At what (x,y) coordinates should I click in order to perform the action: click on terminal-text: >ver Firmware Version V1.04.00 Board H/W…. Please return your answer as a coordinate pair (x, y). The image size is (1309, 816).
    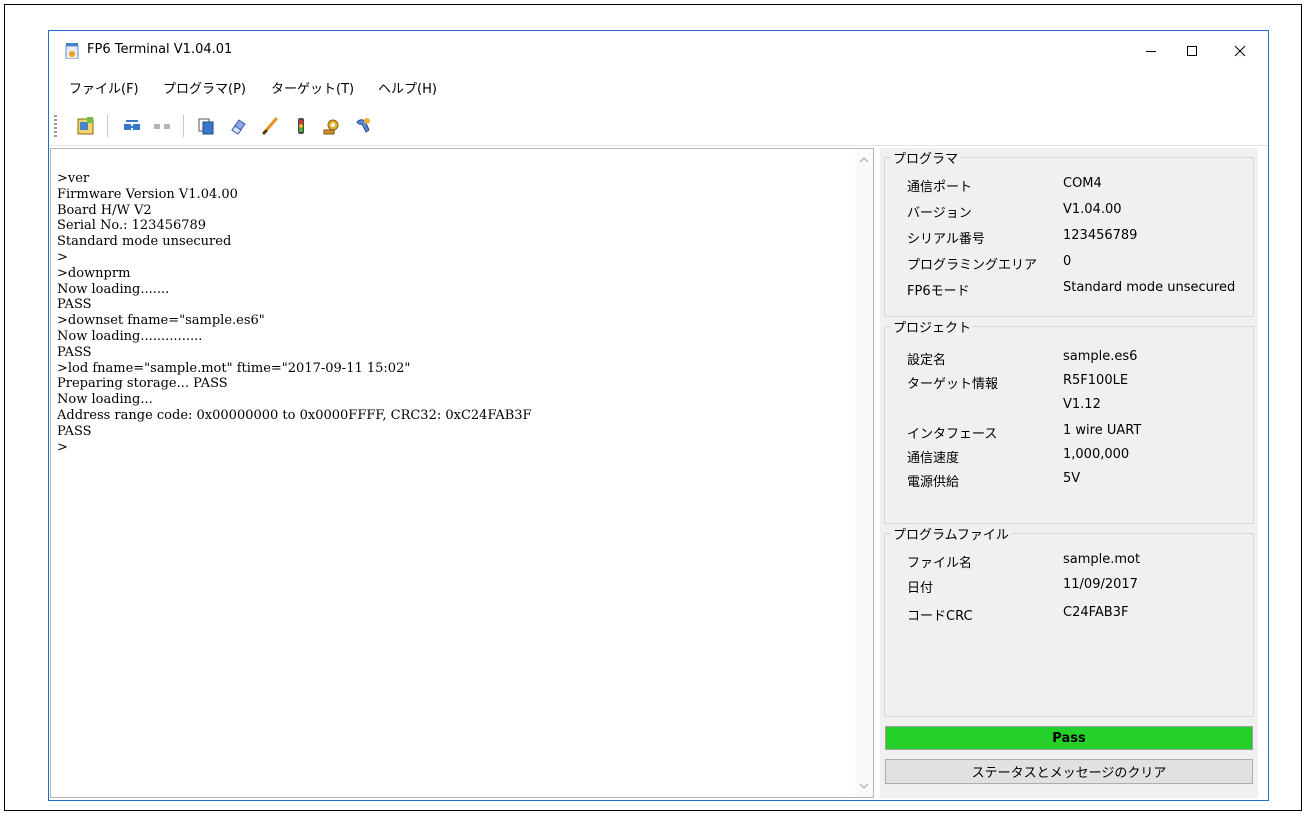
    Looking at the image, I should click on (294, 313).